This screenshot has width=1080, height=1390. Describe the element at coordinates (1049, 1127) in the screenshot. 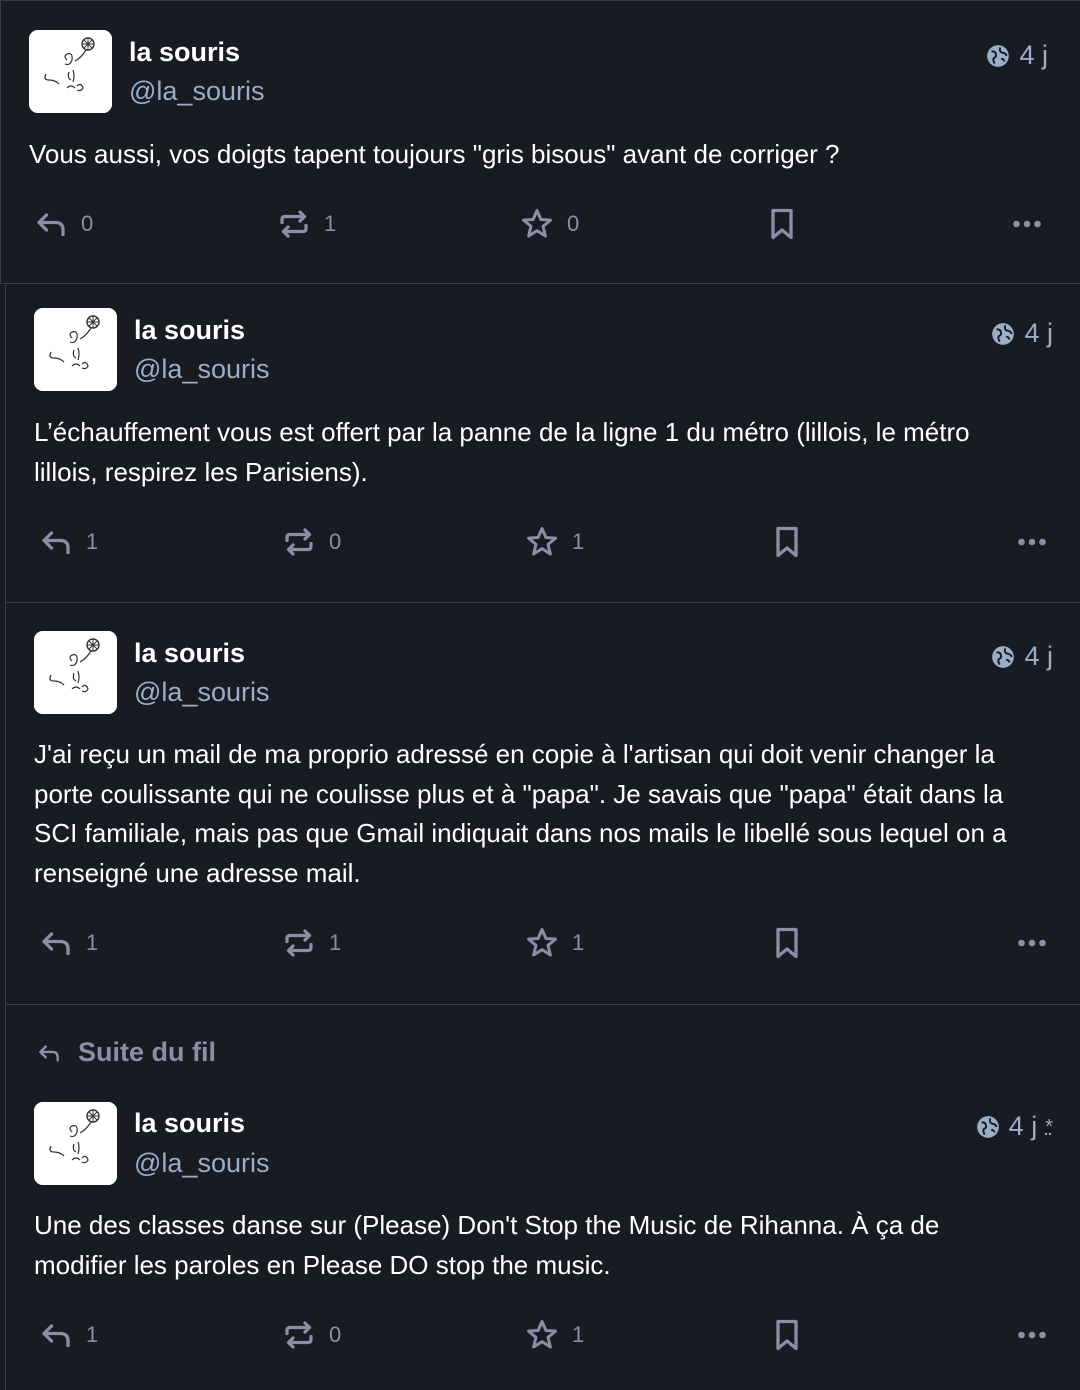

I see `edited-indicator: *` at that location.